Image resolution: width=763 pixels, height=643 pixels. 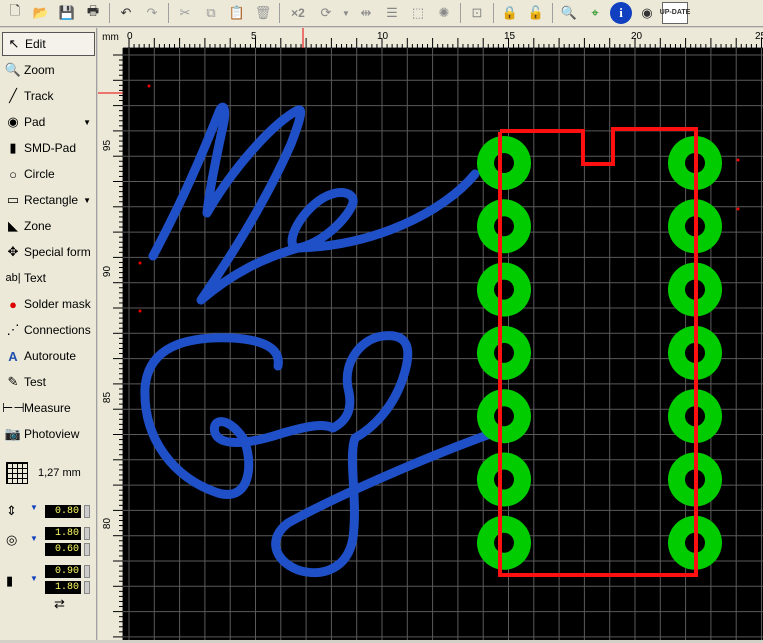 I want to click on pad-inner-field: 0.60, so click(x=63, y=549).